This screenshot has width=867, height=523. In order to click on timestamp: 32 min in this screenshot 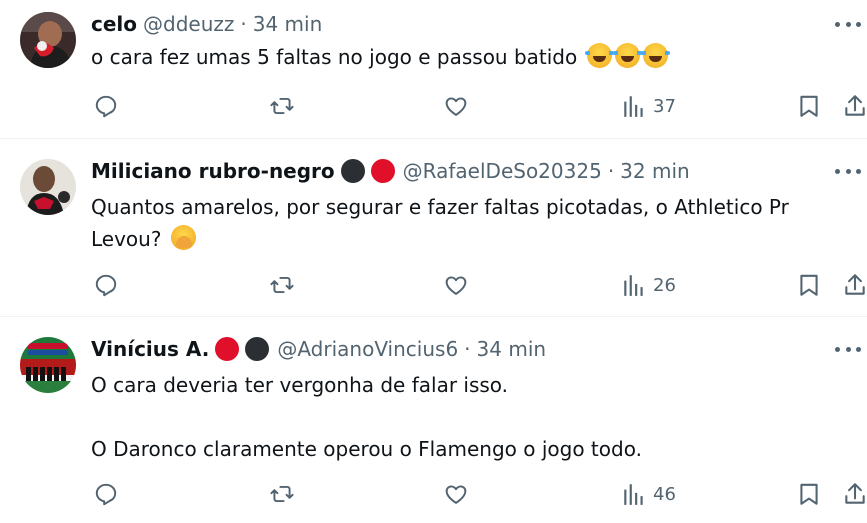, I will do `click(655, 171)`.